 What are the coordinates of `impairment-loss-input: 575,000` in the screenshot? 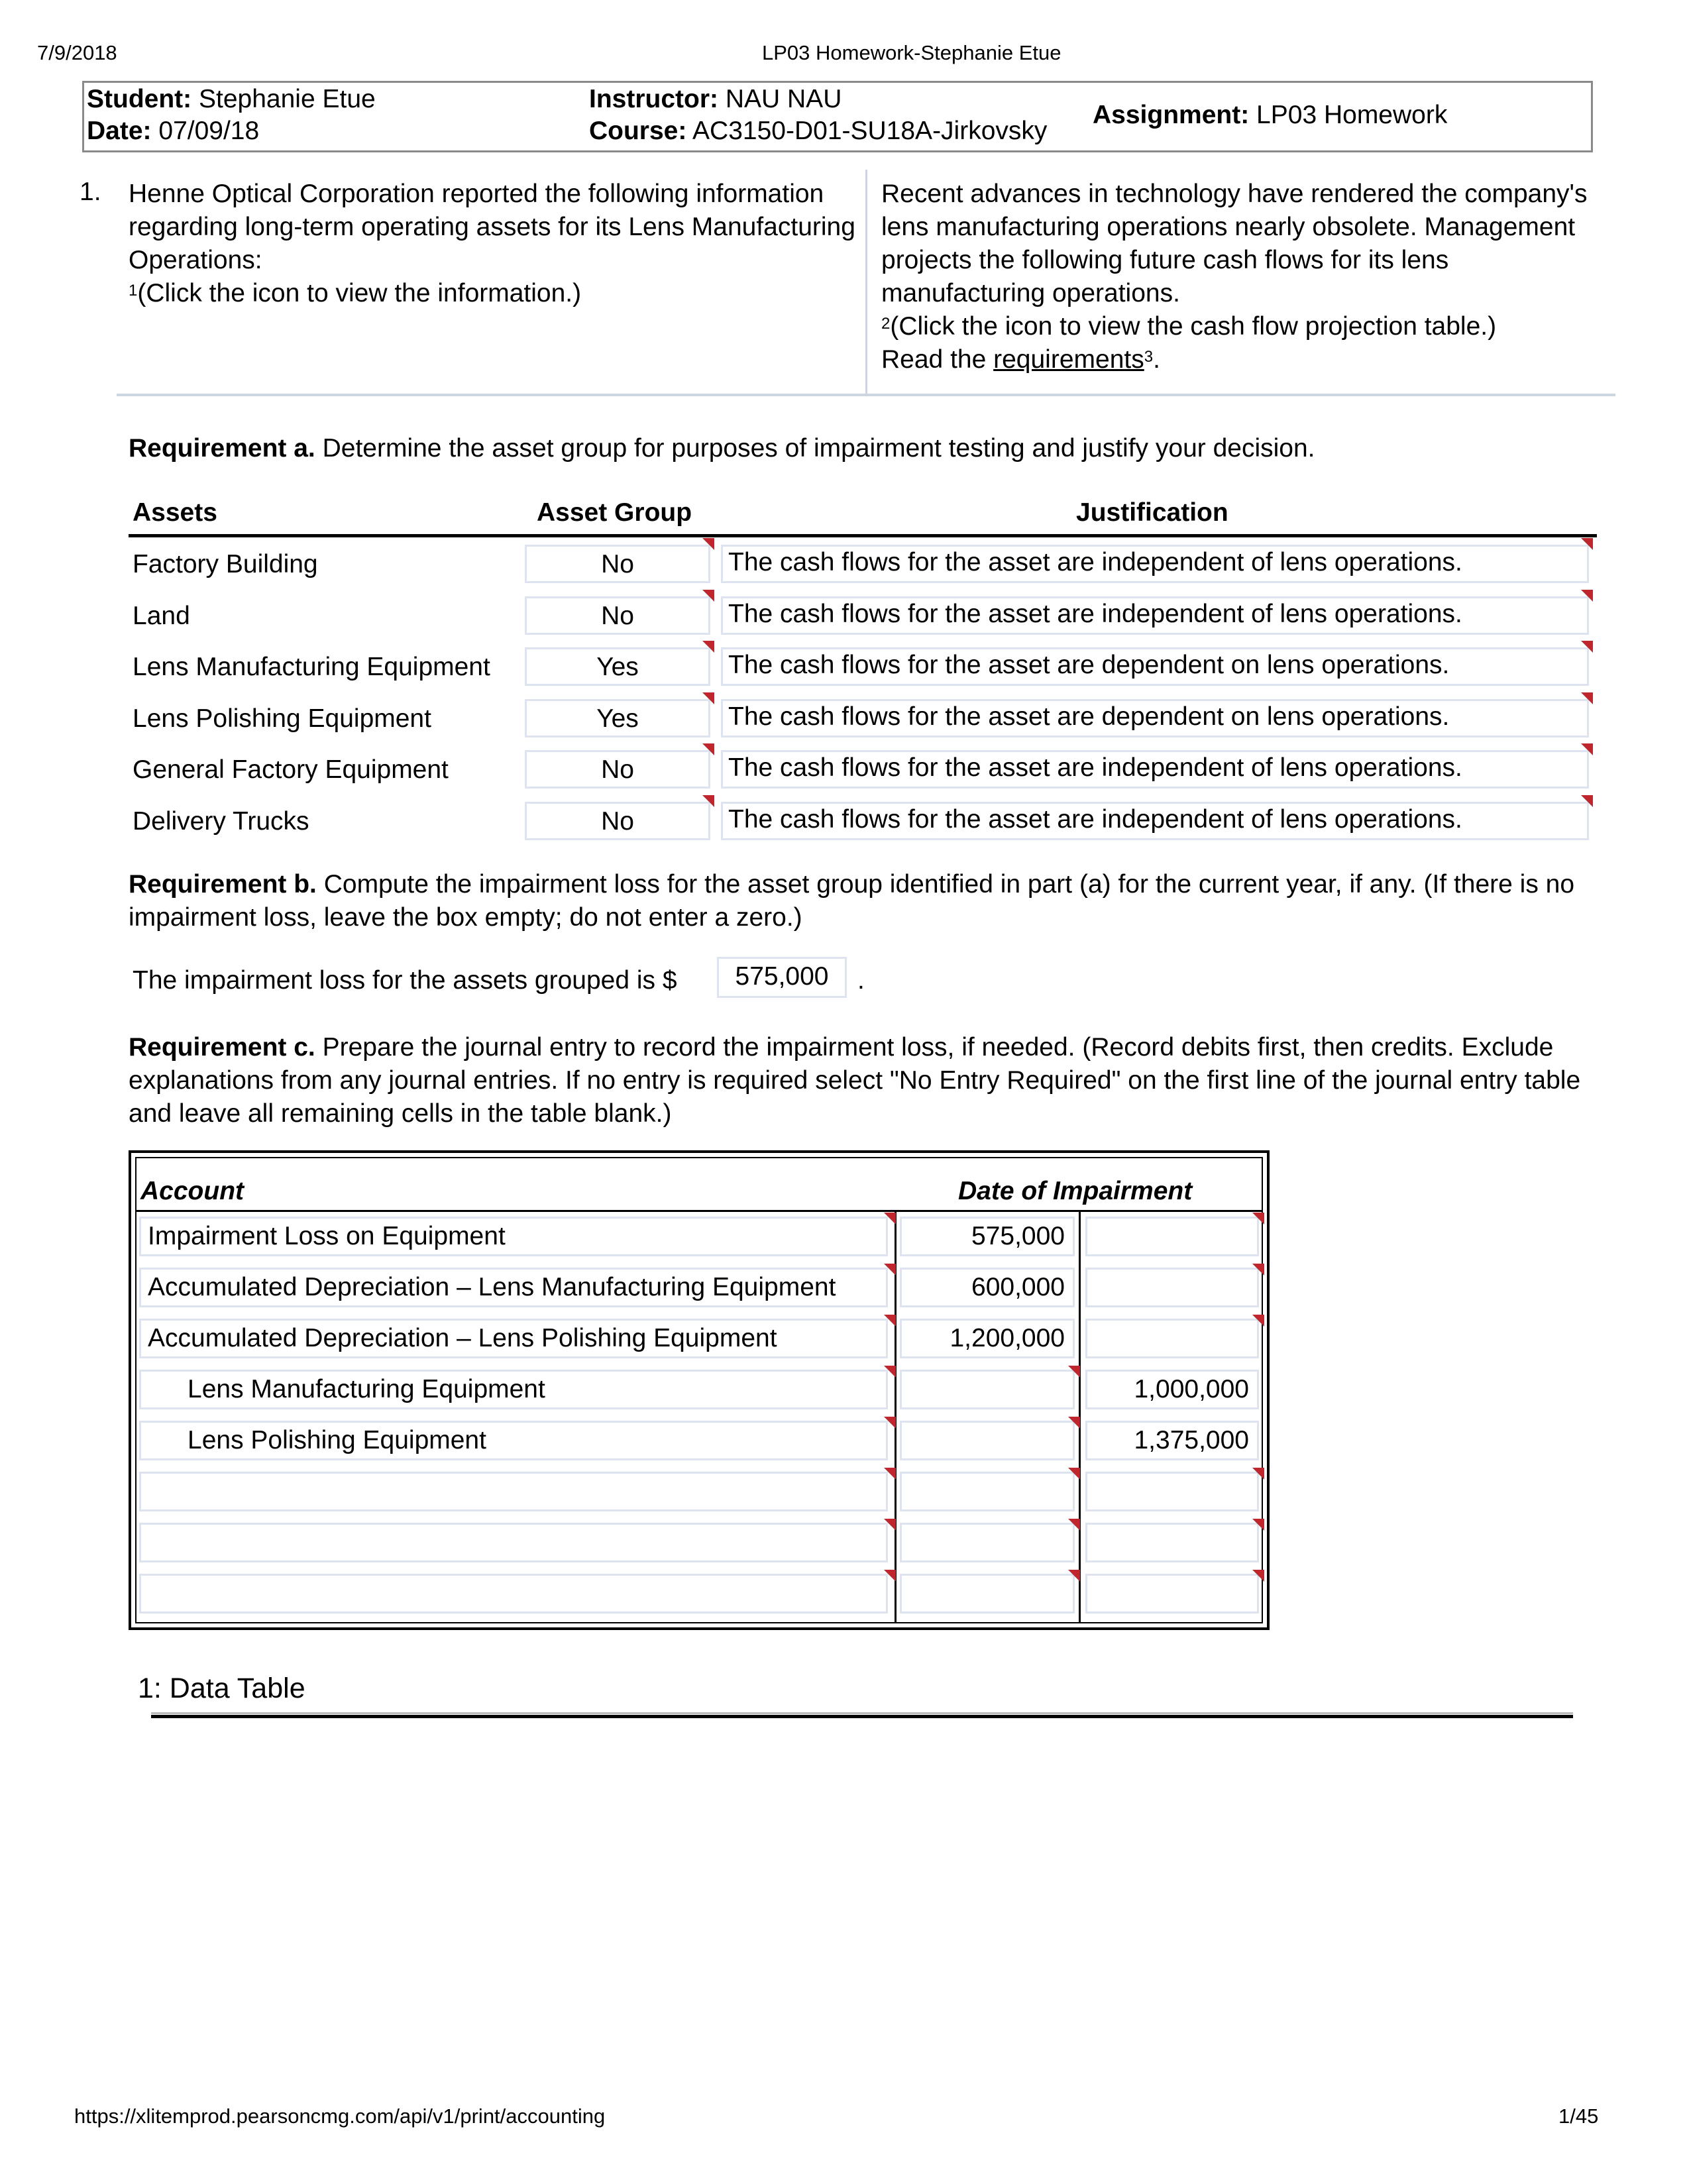 It's located at (782, 978).